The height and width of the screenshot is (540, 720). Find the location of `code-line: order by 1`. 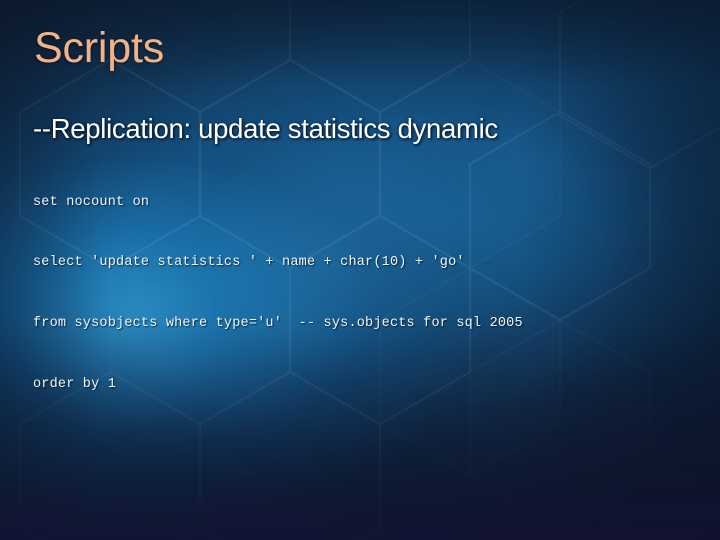

code-line: order by 1 is located at coordinates (75, 385).